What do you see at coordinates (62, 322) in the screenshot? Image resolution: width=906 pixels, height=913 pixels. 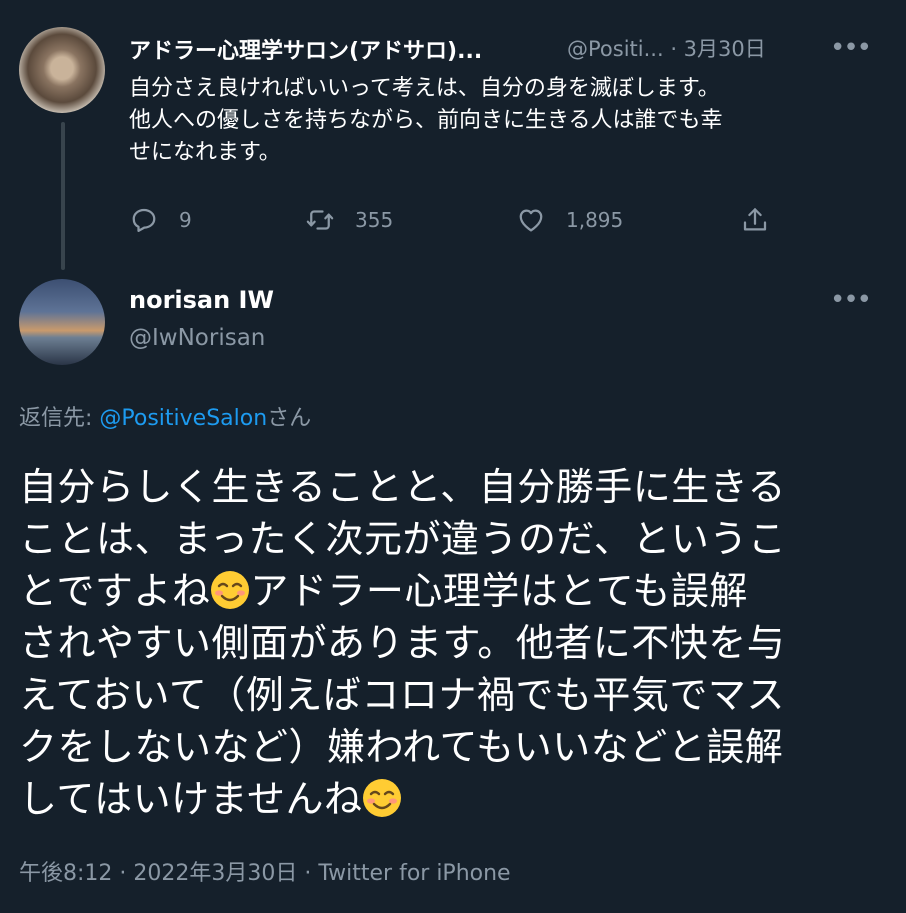 I see `reply-author-avatar` at bounding box center [62, 322].